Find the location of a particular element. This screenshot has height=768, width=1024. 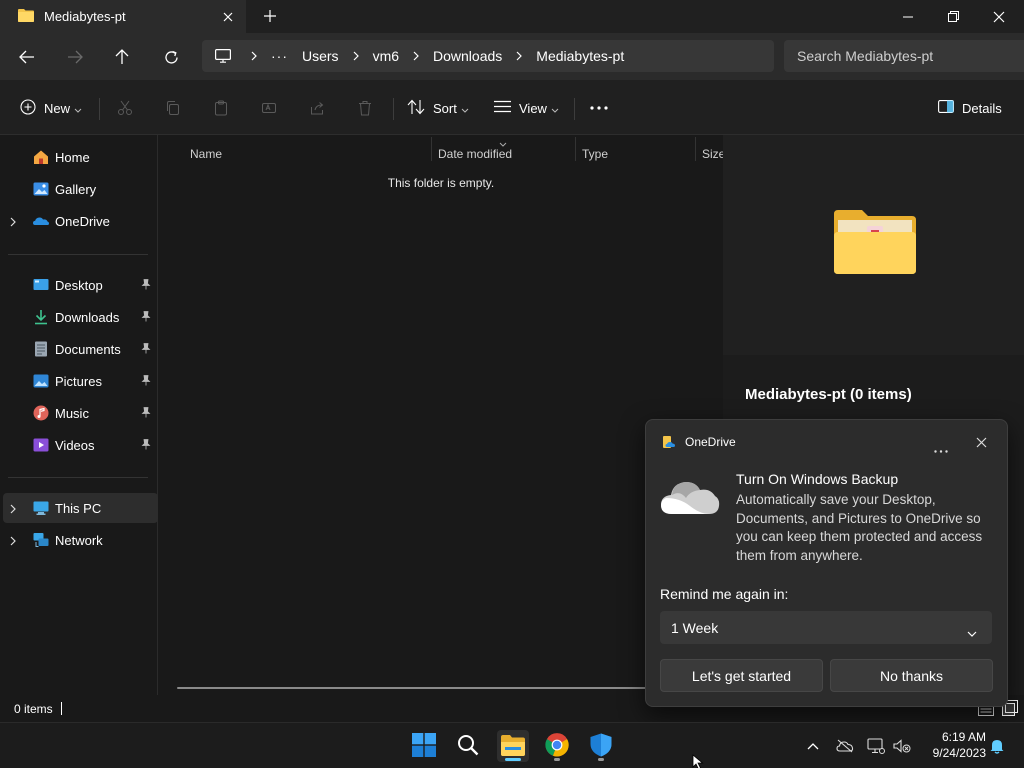

sidebar-item-videos: Videos is located at coordinates (77, 445).